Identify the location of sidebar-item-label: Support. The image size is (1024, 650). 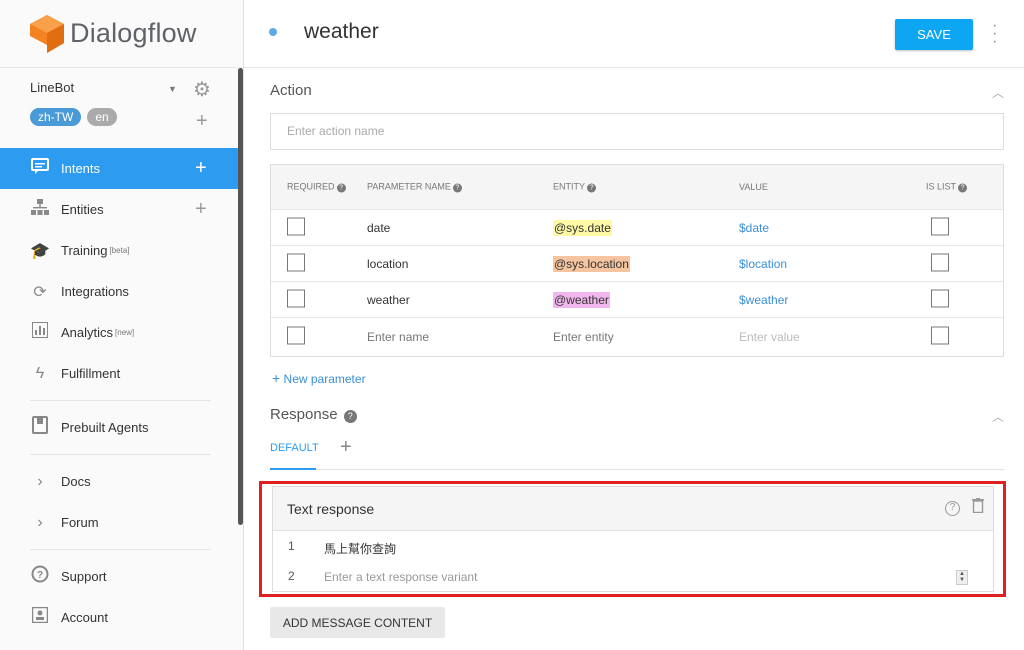
(84, 576).